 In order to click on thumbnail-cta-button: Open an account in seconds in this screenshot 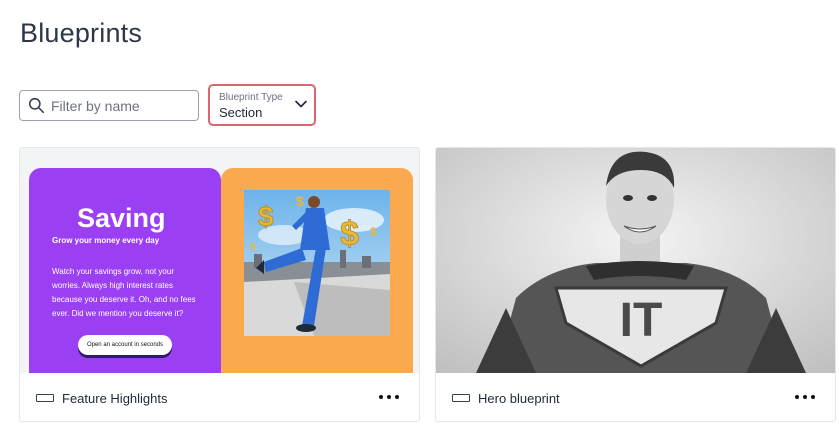, I will do `click(125, 345)`.